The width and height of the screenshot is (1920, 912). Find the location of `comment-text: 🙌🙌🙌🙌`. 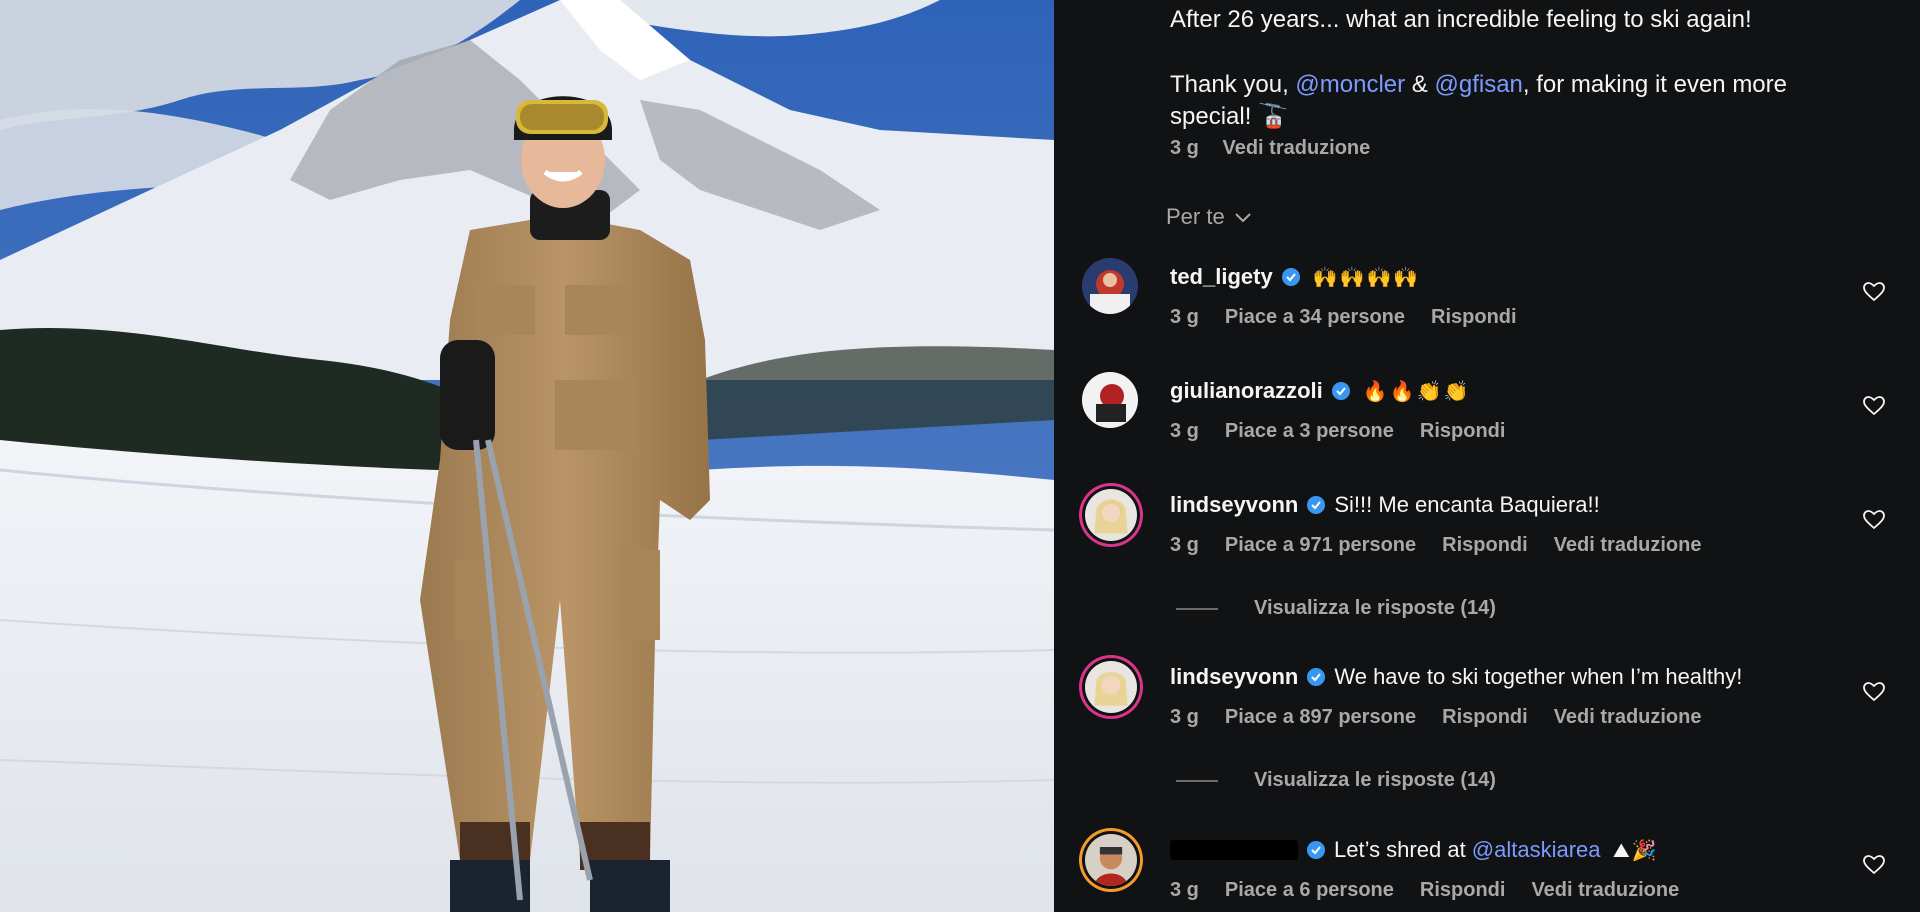

comment-text: 🙌🙌🙌🙌 is located at coordinates (1366, 277).